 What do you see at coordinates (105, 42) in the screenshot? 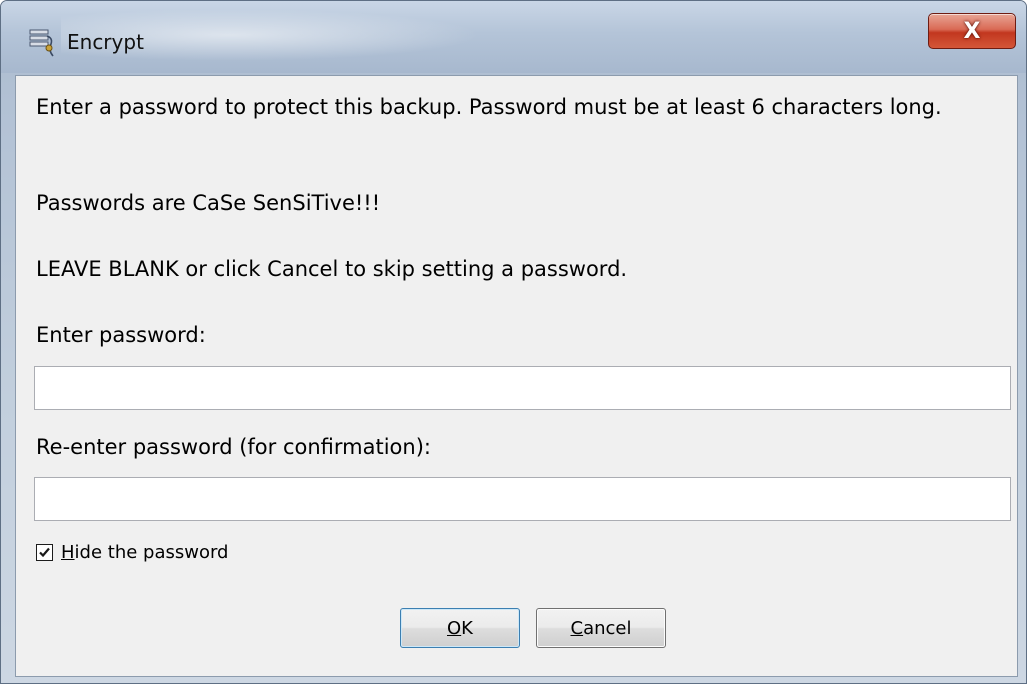
I see `window-title: Encrypt` at bounding box center [105, 42].